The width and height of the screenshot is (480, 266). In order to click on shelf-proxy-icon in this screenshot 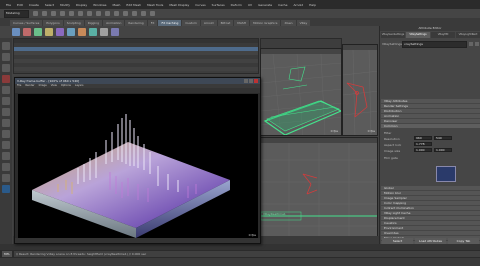, I will do `click(115, 32)`.